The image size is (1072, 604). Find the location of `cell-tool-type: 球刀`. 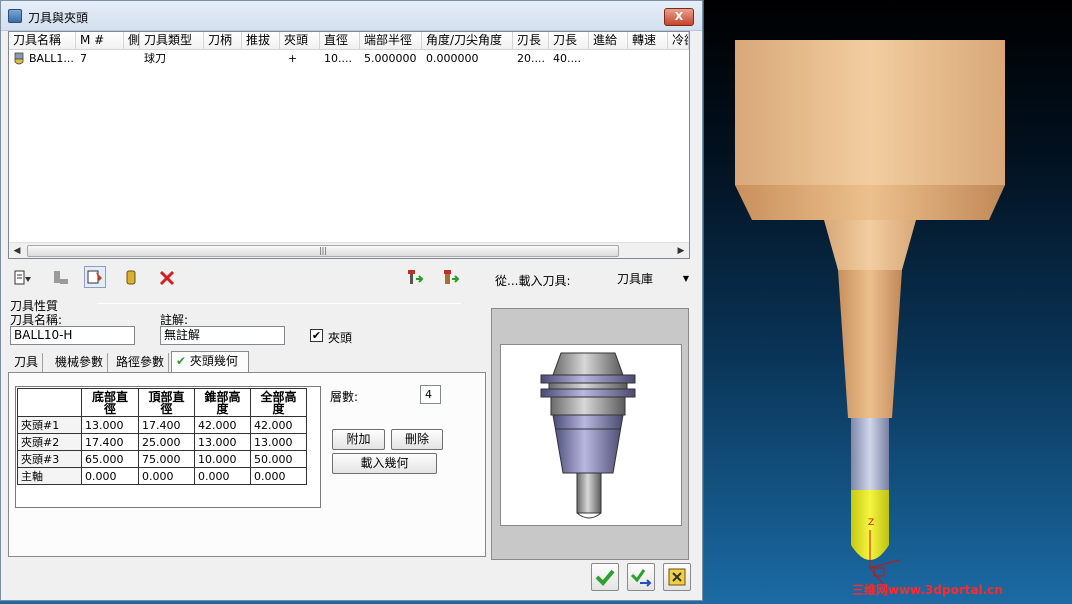

cell-tool-type: 球刀 is located at coordinates (155, 58).